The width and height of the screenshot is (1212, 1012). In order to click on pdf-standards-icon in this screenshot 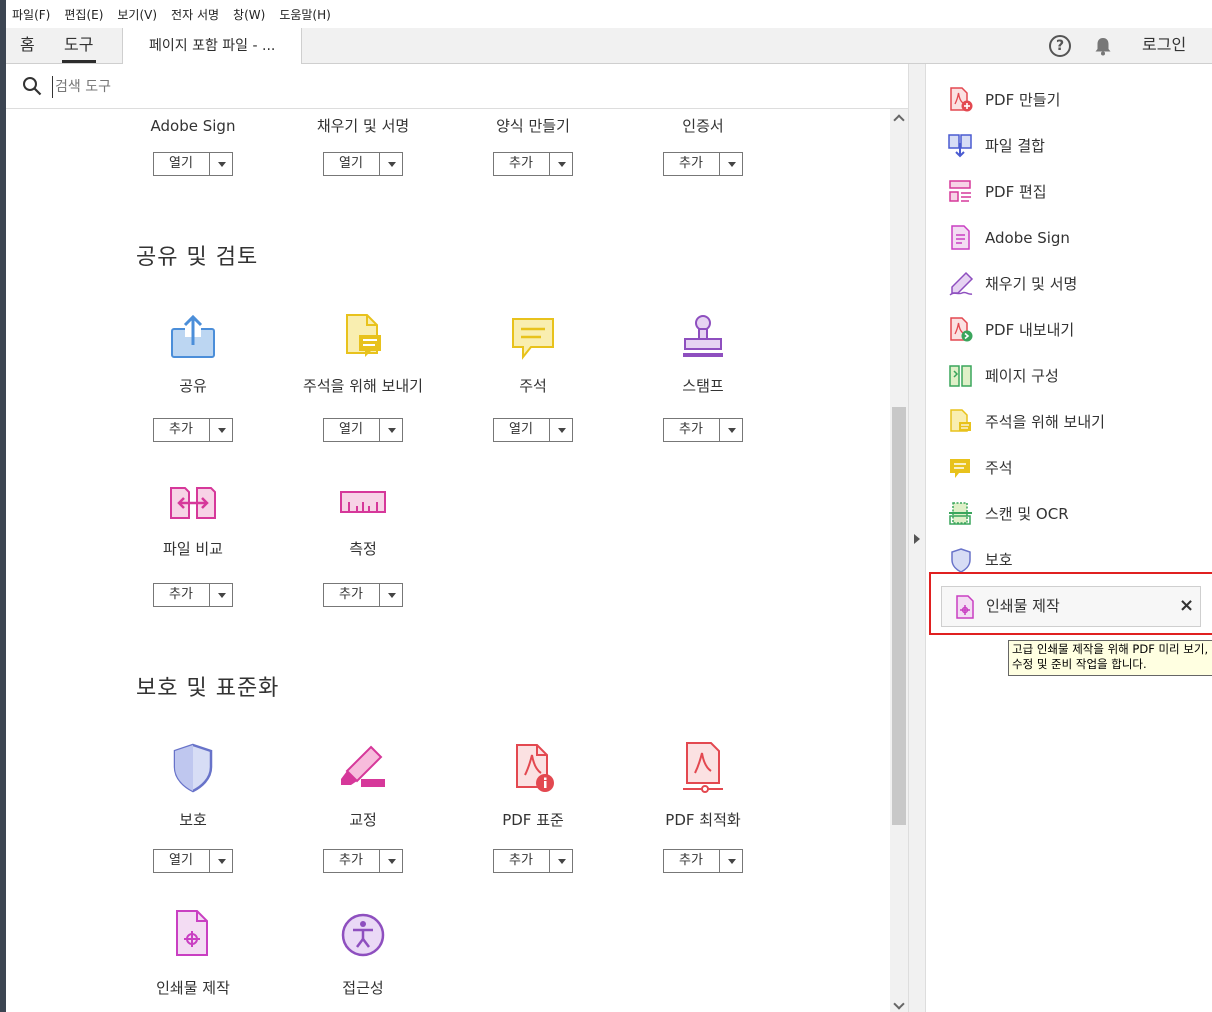, I will do `click(535, 768)`.